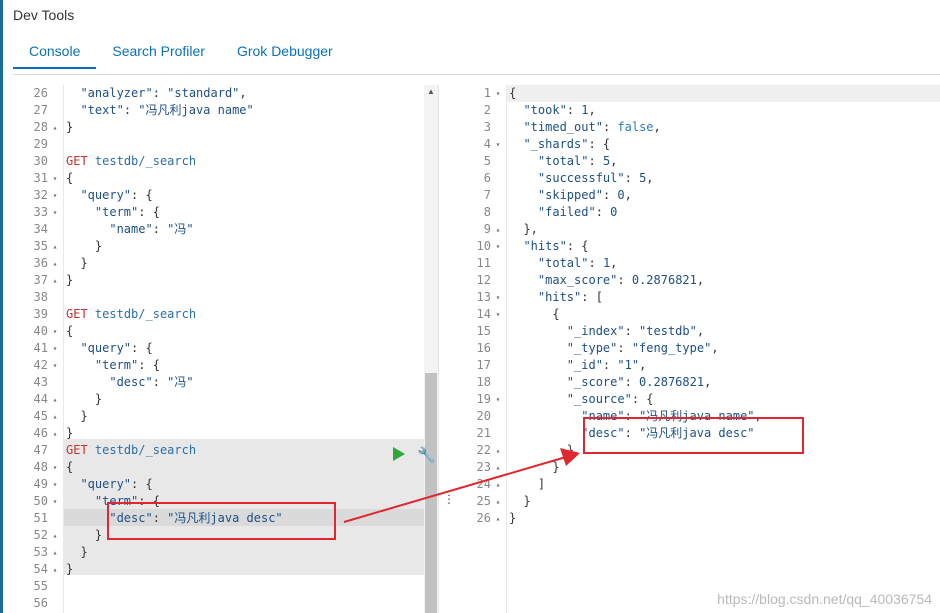 The width and height of the screenshot is (940, 613). I want to click on request-line: 44 ▴ }, so click(219, 399).